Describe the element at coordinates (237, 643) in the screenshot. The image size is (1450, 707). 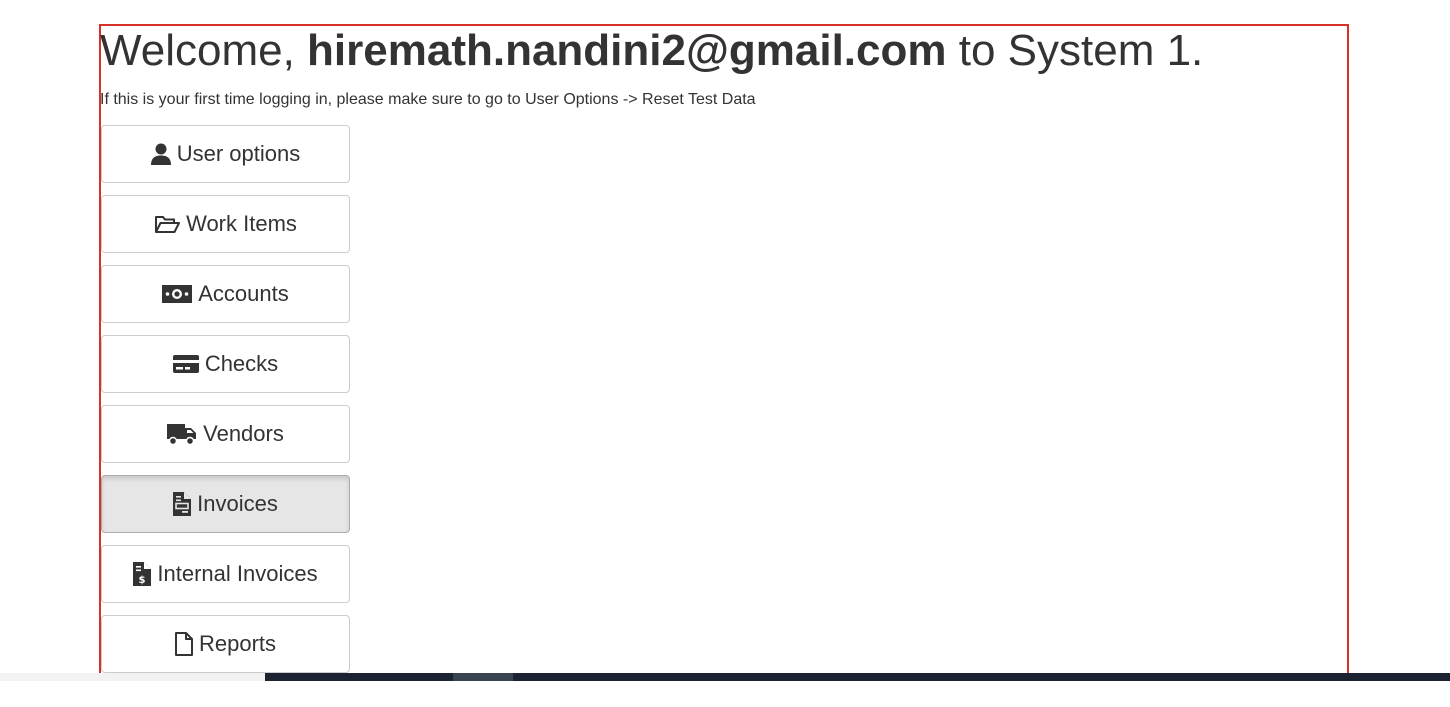
I see `reports-label: Reports` at that location.